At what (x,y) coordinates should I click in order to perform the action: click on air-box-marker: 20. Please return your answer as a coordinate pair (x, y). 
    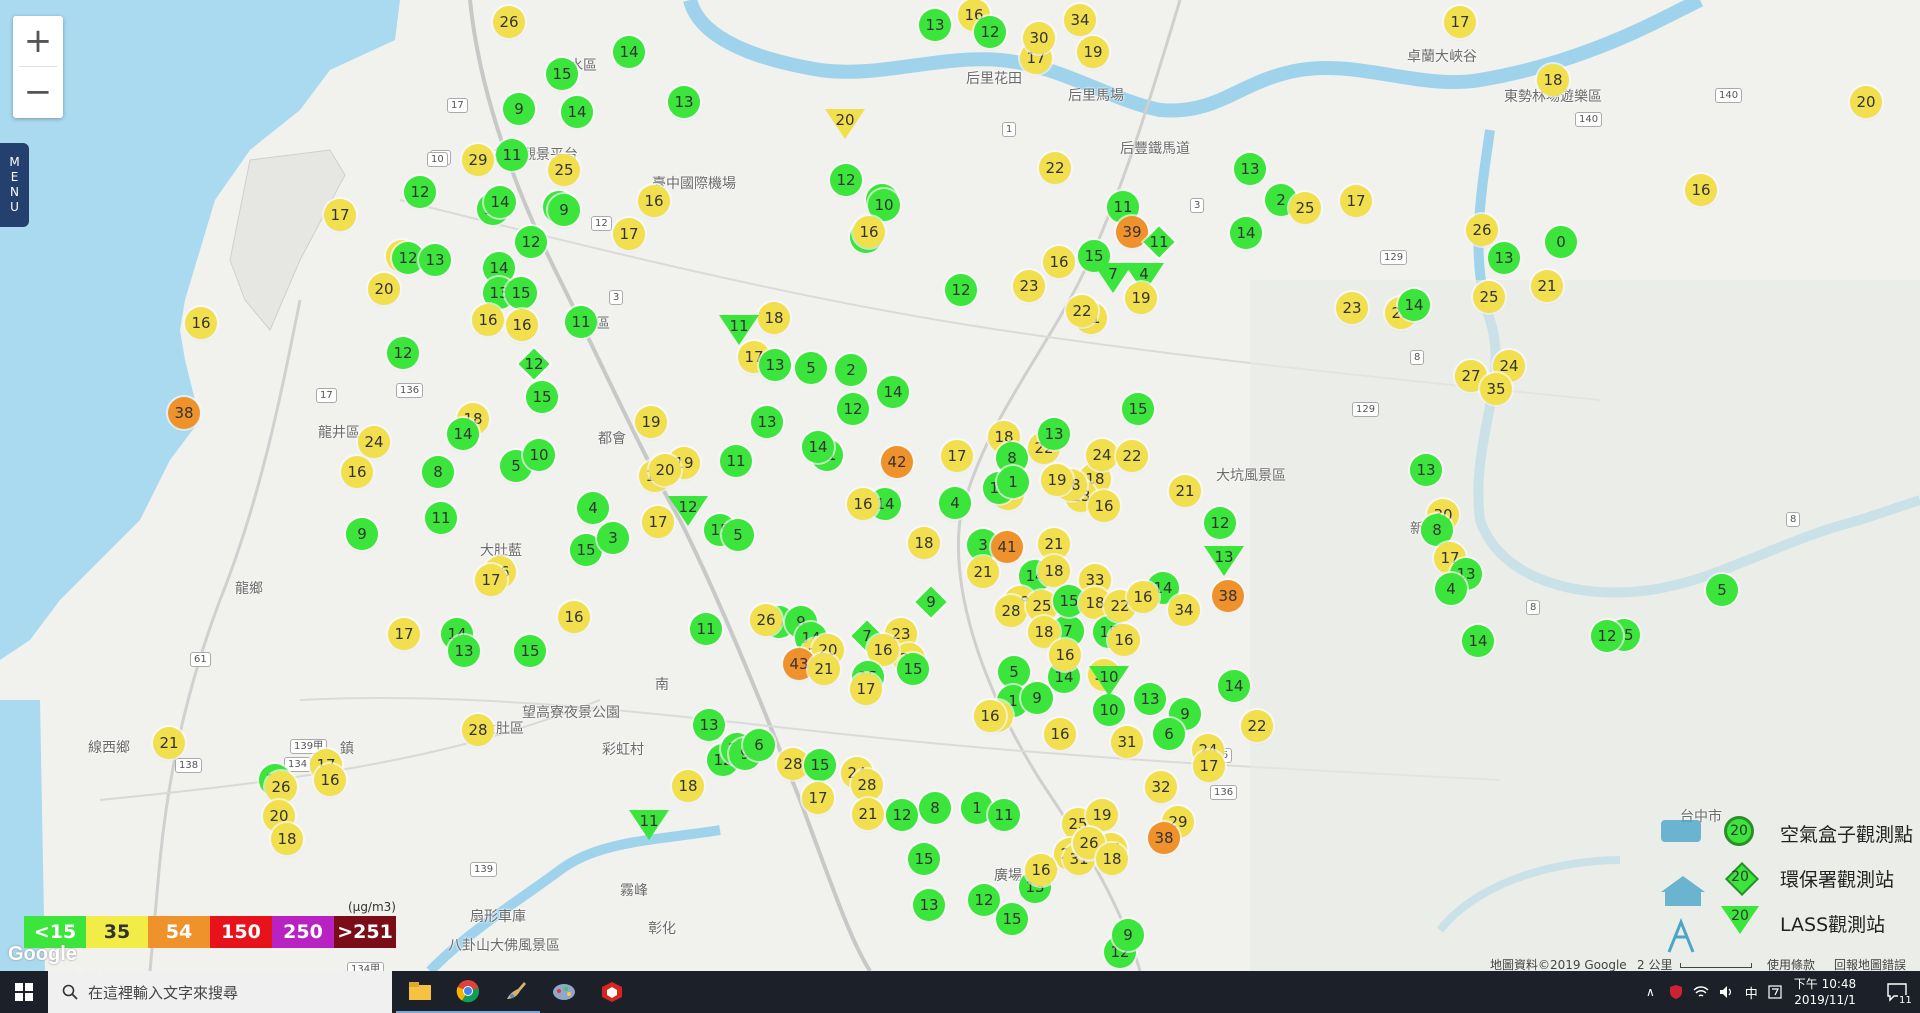
    Looking at the image, I should click on (665, 470).